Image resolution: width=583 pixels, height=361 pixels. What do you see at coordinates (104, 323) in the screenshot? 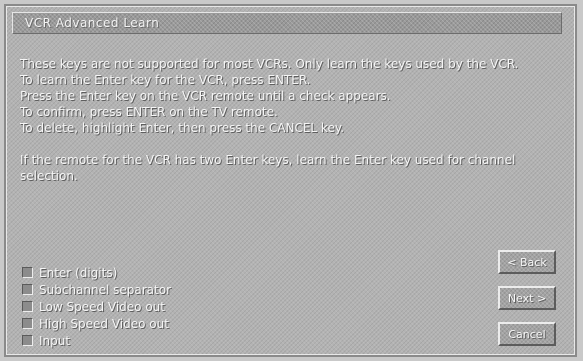
I see `key-label: High Speed Video out` at bounding box center [104, 323].